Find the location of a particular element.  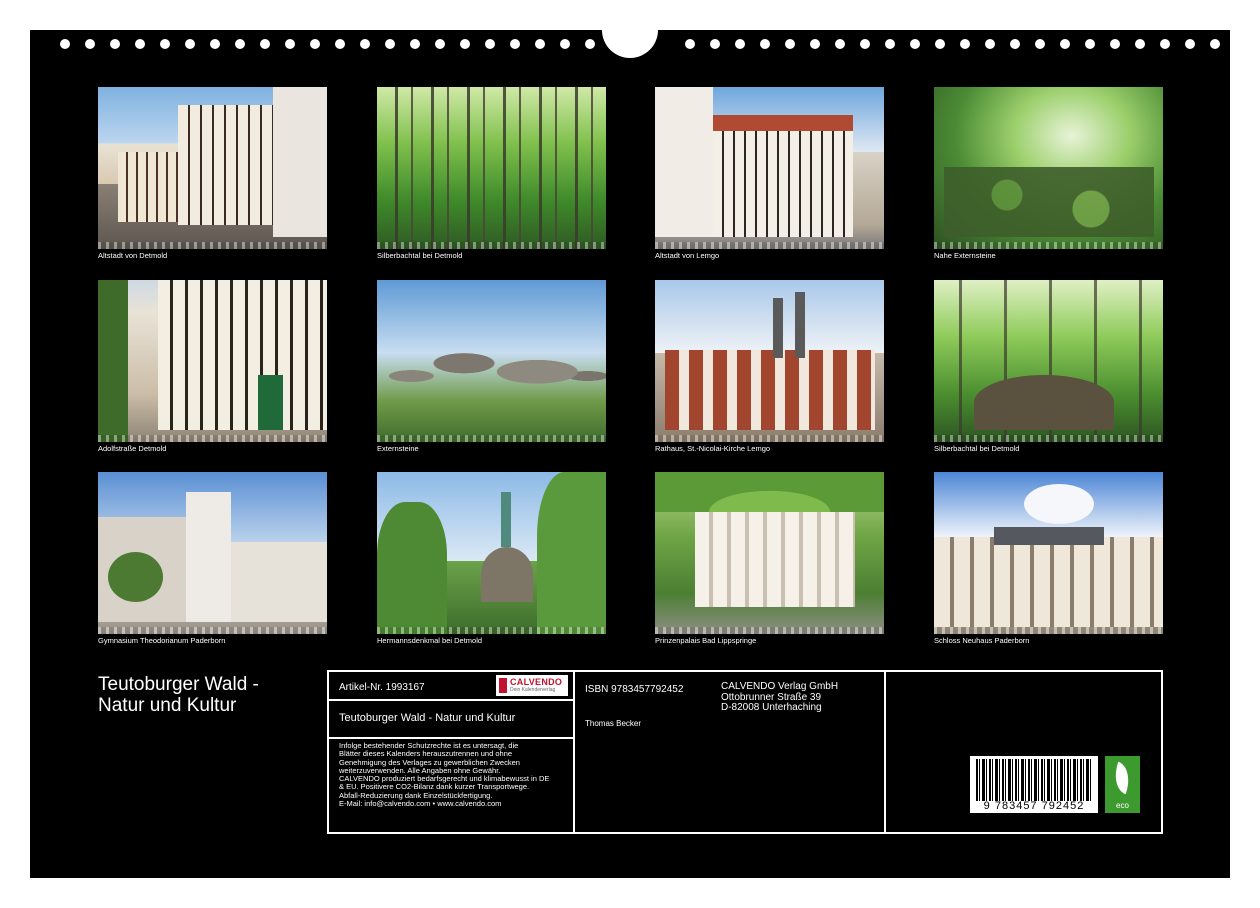

photo-caption: Externsteine is located at coordinates (398, 448).